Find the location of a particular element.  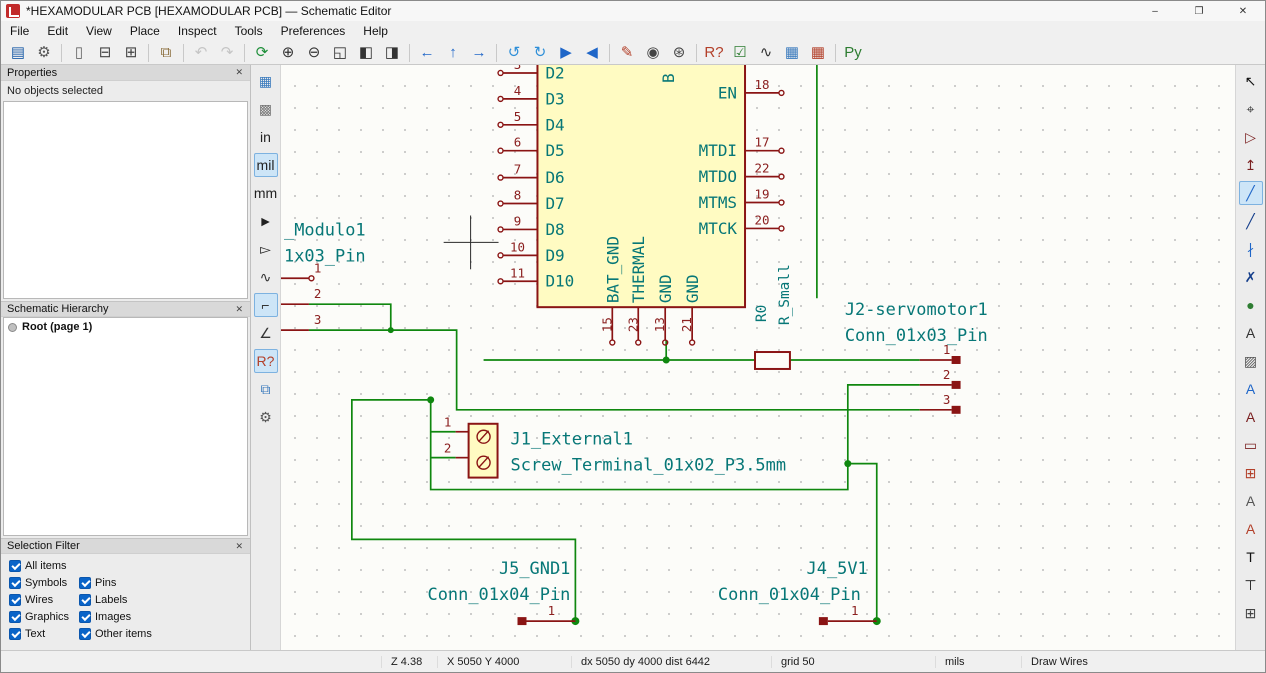

refresh-button: ⟳ is located at coordinates (262, 53).